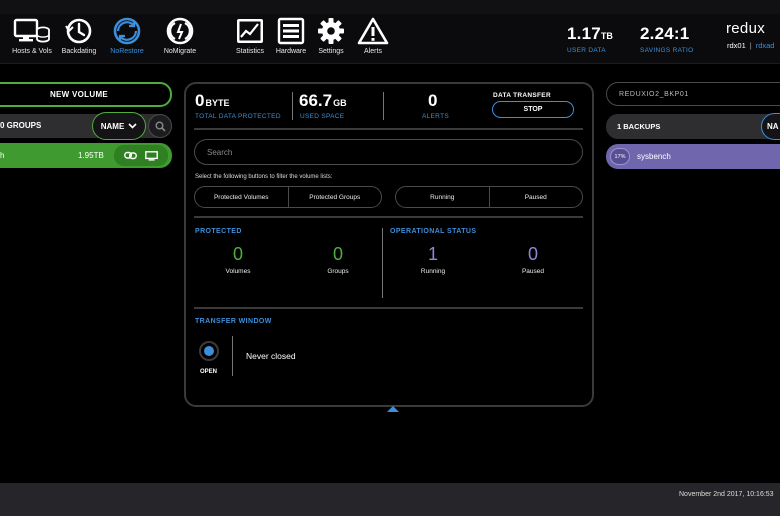 The height and width of the screenshot is (516, 780). I want to click on data-transfer-title: DATA TRANSFER, so click(522, 95).